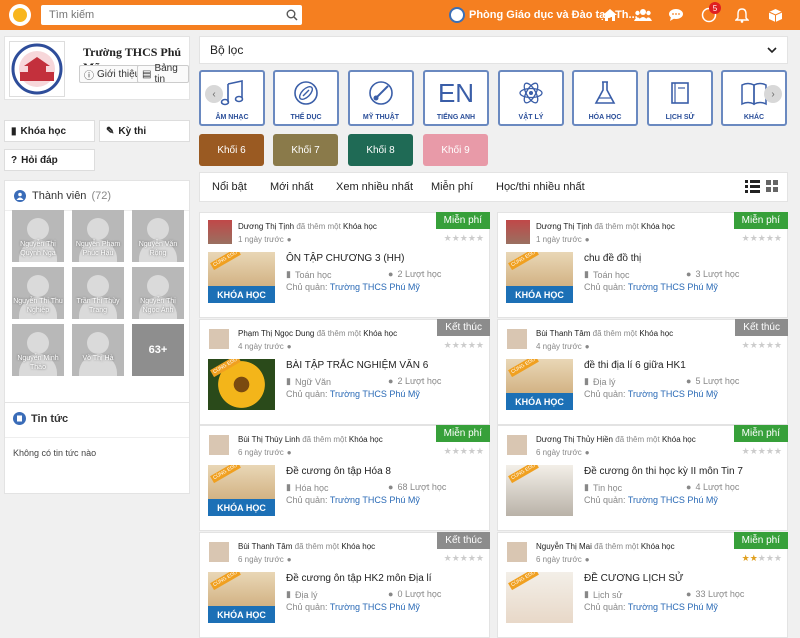 This screenshot has width=800, height=638. Describe the element at coordinates (635, 365) in the screenshot. I see `course-title: đề thi địa lí 6 giữa HK1` at that location.